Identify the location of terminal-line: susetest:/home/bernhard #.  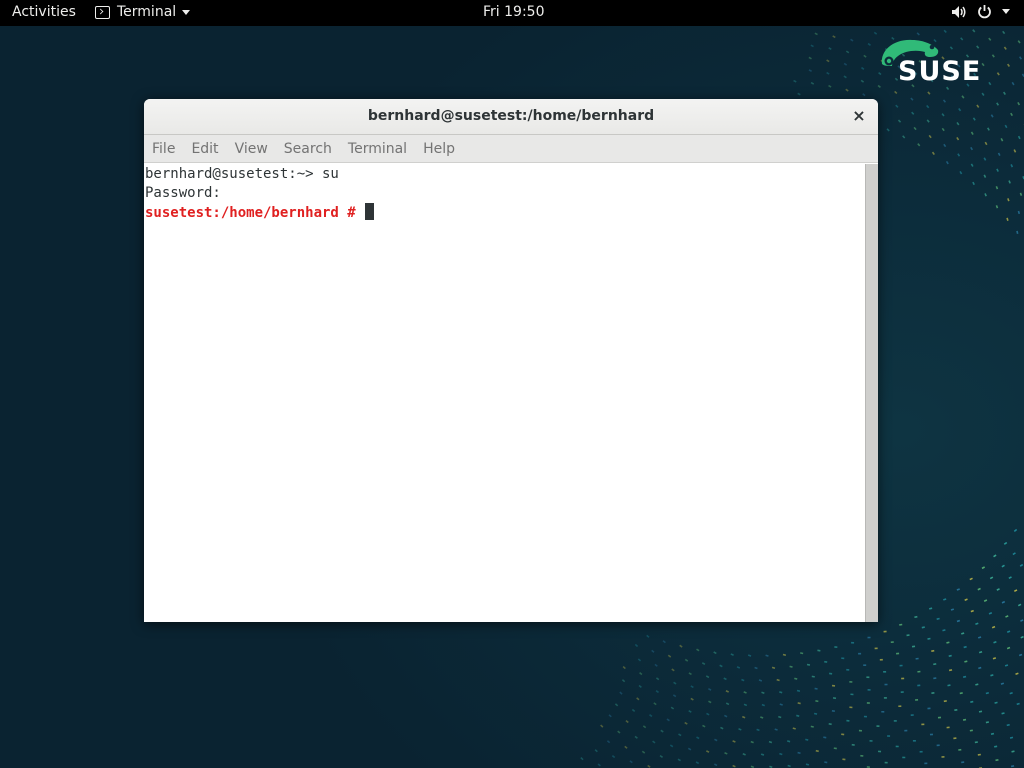
(505, 213).